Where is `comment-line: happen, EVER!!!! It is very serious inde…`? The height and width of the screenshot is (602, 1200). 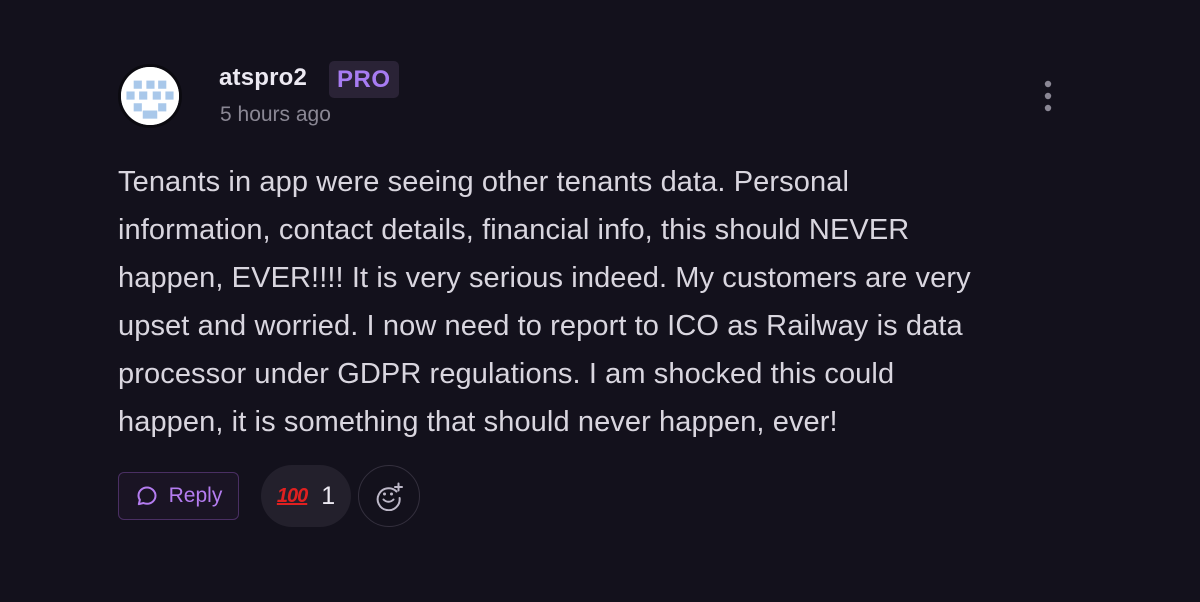 comment-line: happen, EVER!!!! It is very serious inde… is located at coordinates (544, 278).